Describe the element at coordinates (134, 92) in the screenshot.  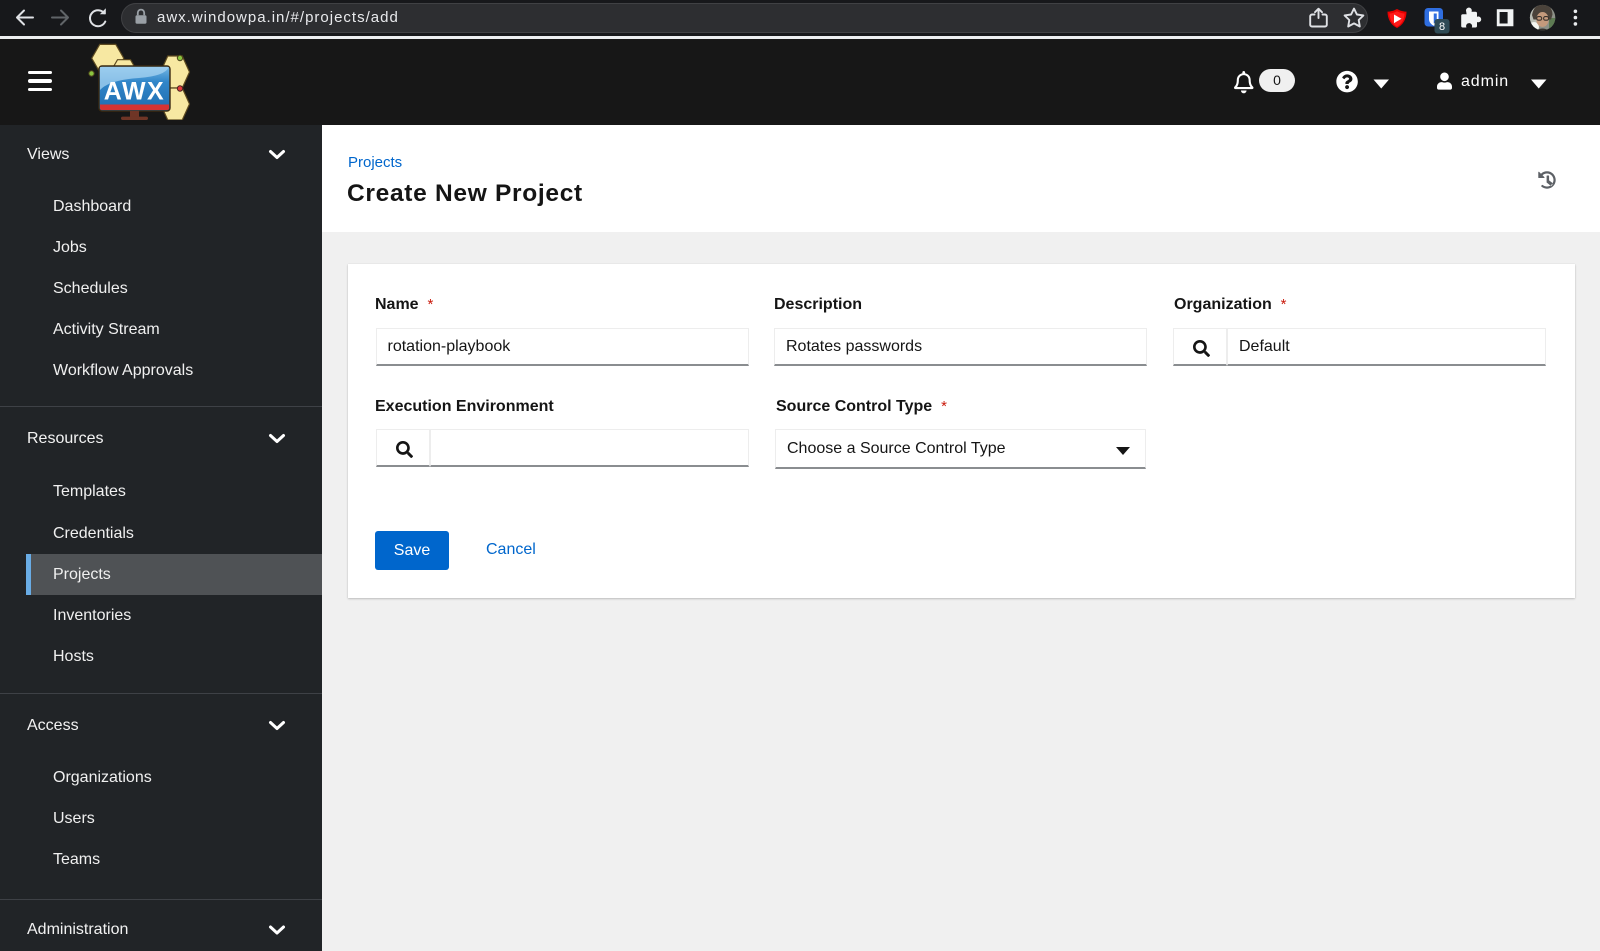
I see `svg-text: AWX` at that location.